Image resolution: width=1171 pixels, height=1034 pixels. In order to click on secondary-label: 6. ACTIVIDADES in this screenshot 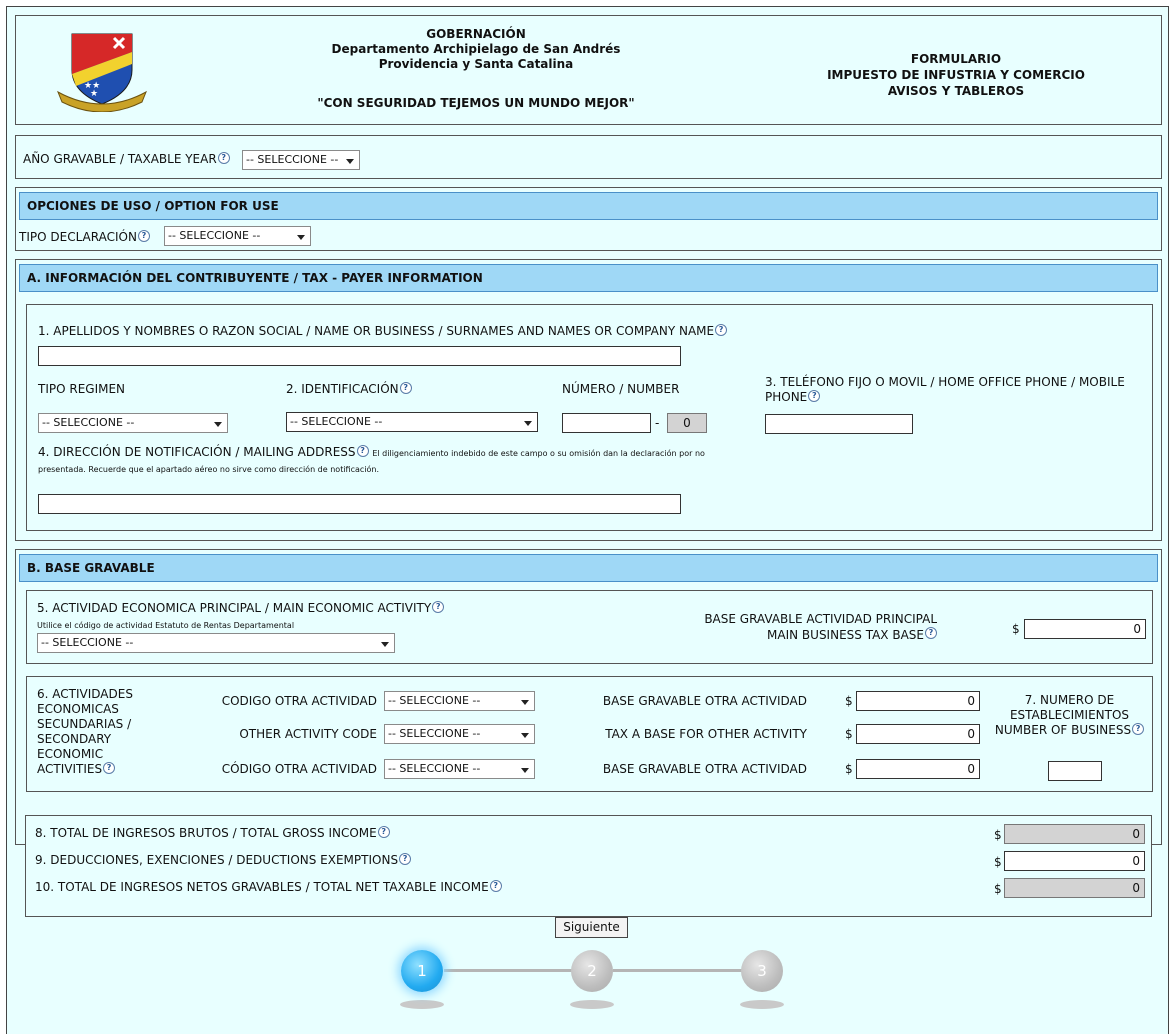, I will do `click(85, 694)`.